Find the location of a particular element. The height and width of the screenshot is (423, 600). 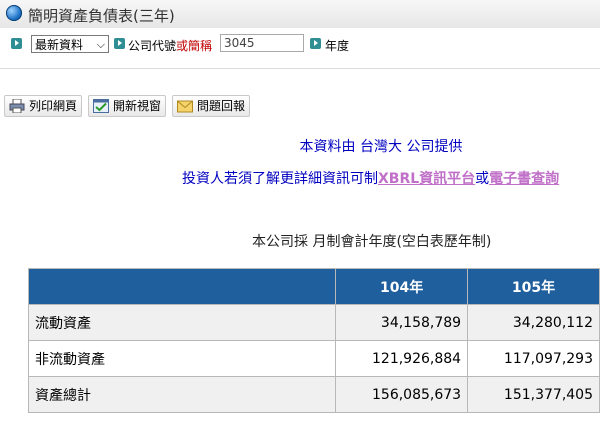

info-notice: 投資人若須了解更詳細資訊可制XBRL資訊平台或電子書查詢 is located at coordinates (370, 178).